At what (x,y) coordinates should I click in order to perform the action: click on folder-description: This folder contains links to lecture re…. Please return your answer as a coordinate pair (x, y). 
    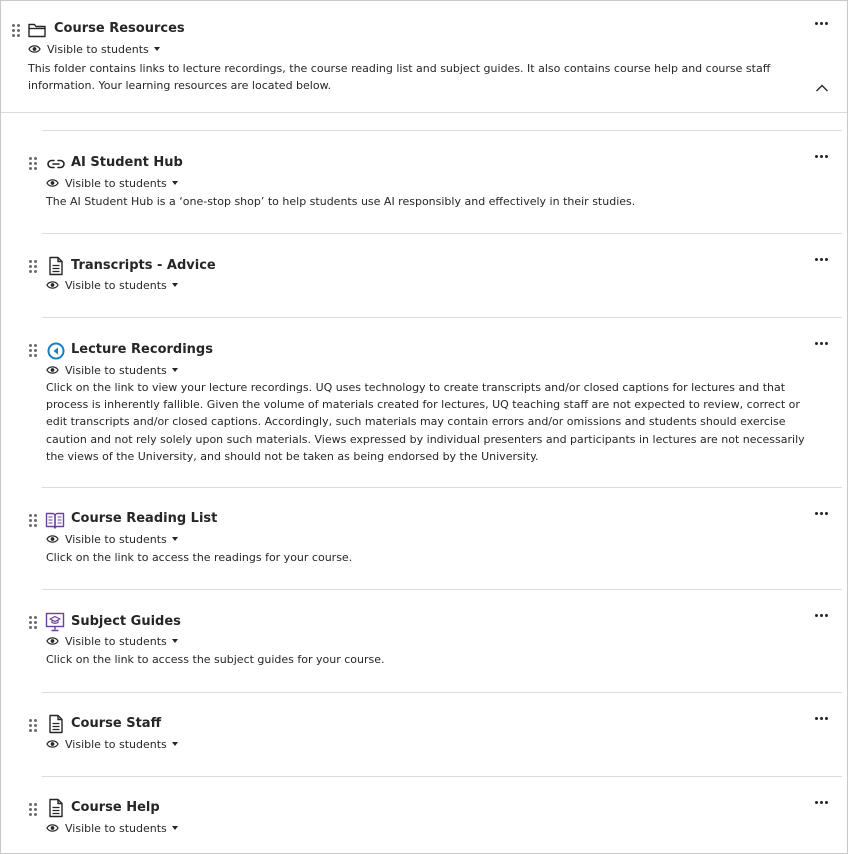
    Looking at the image, I should click on (399, 77).